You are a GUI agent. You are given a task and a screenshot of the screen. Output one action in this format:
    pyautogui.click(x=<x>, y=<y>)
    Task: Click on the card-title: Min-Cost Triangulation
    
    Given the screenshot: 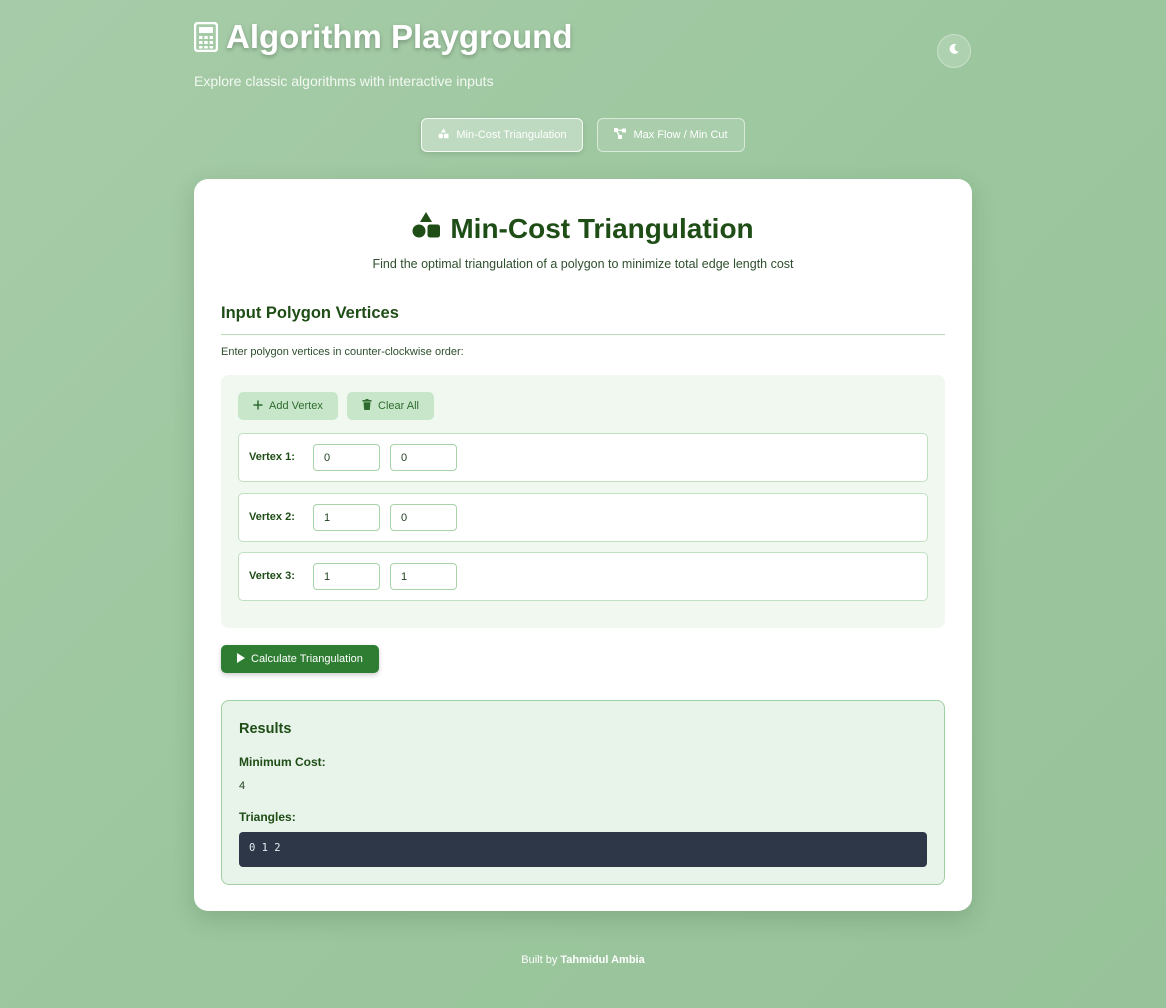 What is the action you would take?
    pyautogui.click(x=583, y=228)
    